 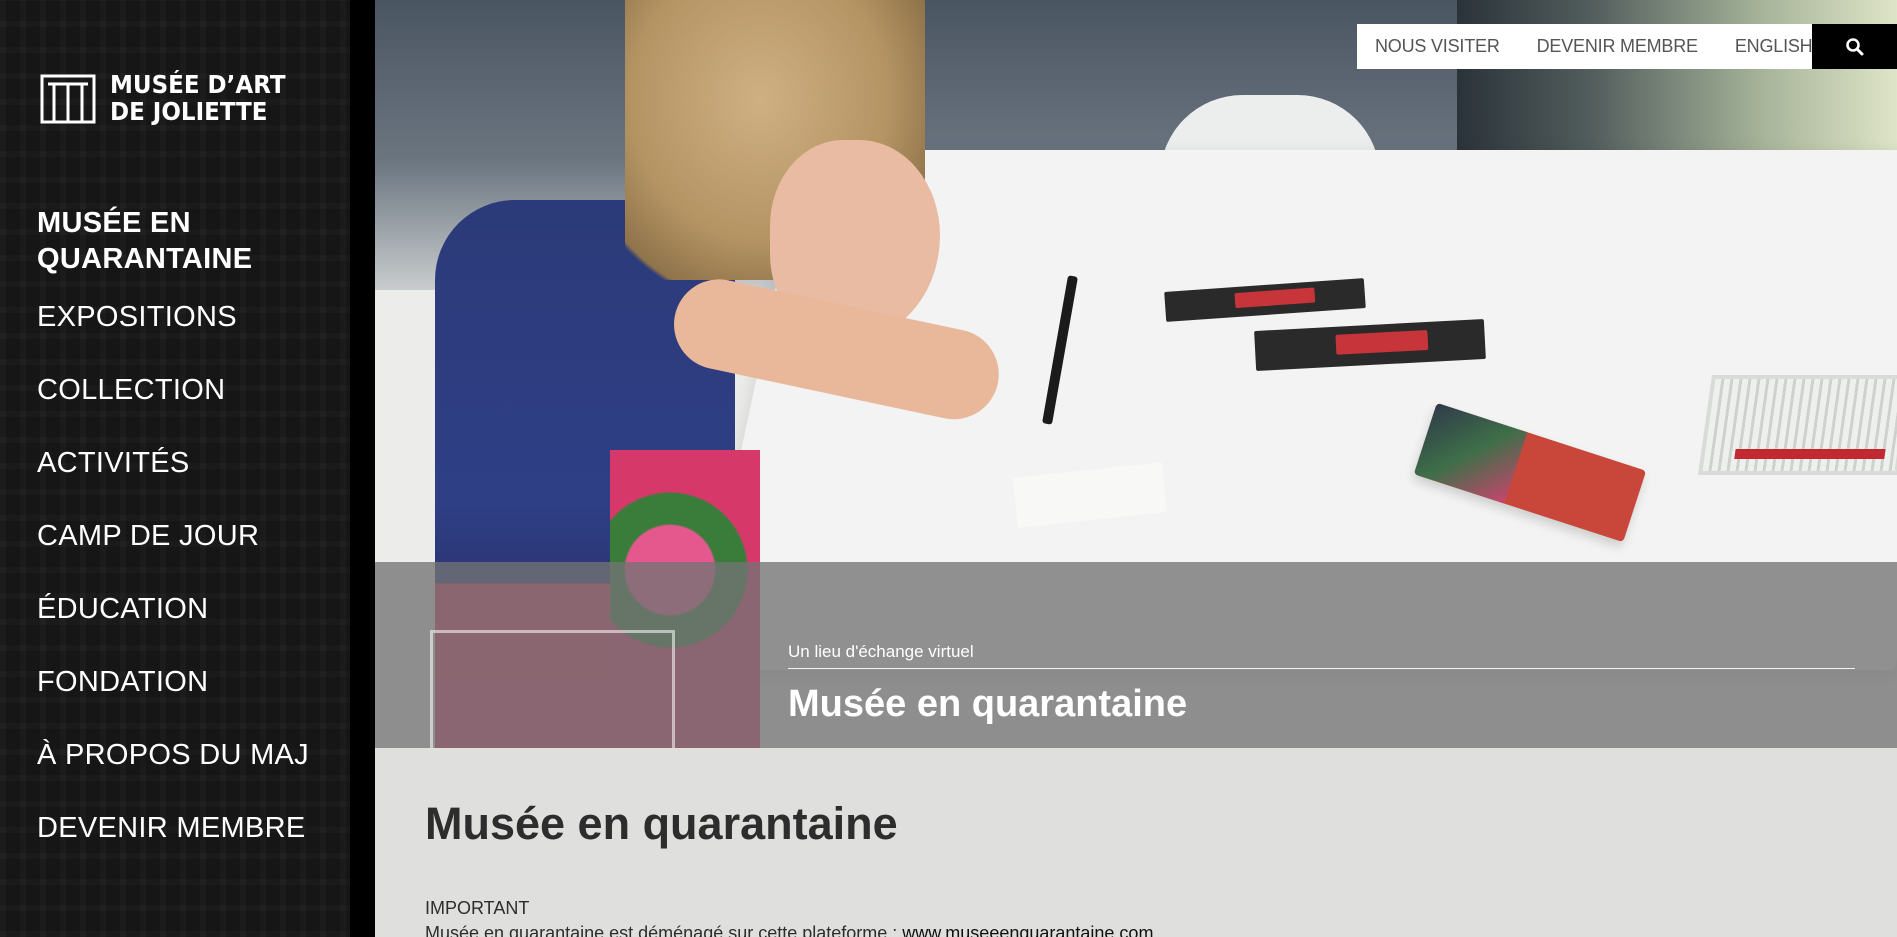 I want to click on nav-item-fondation: FONDATION, so click(x=192, y=682).